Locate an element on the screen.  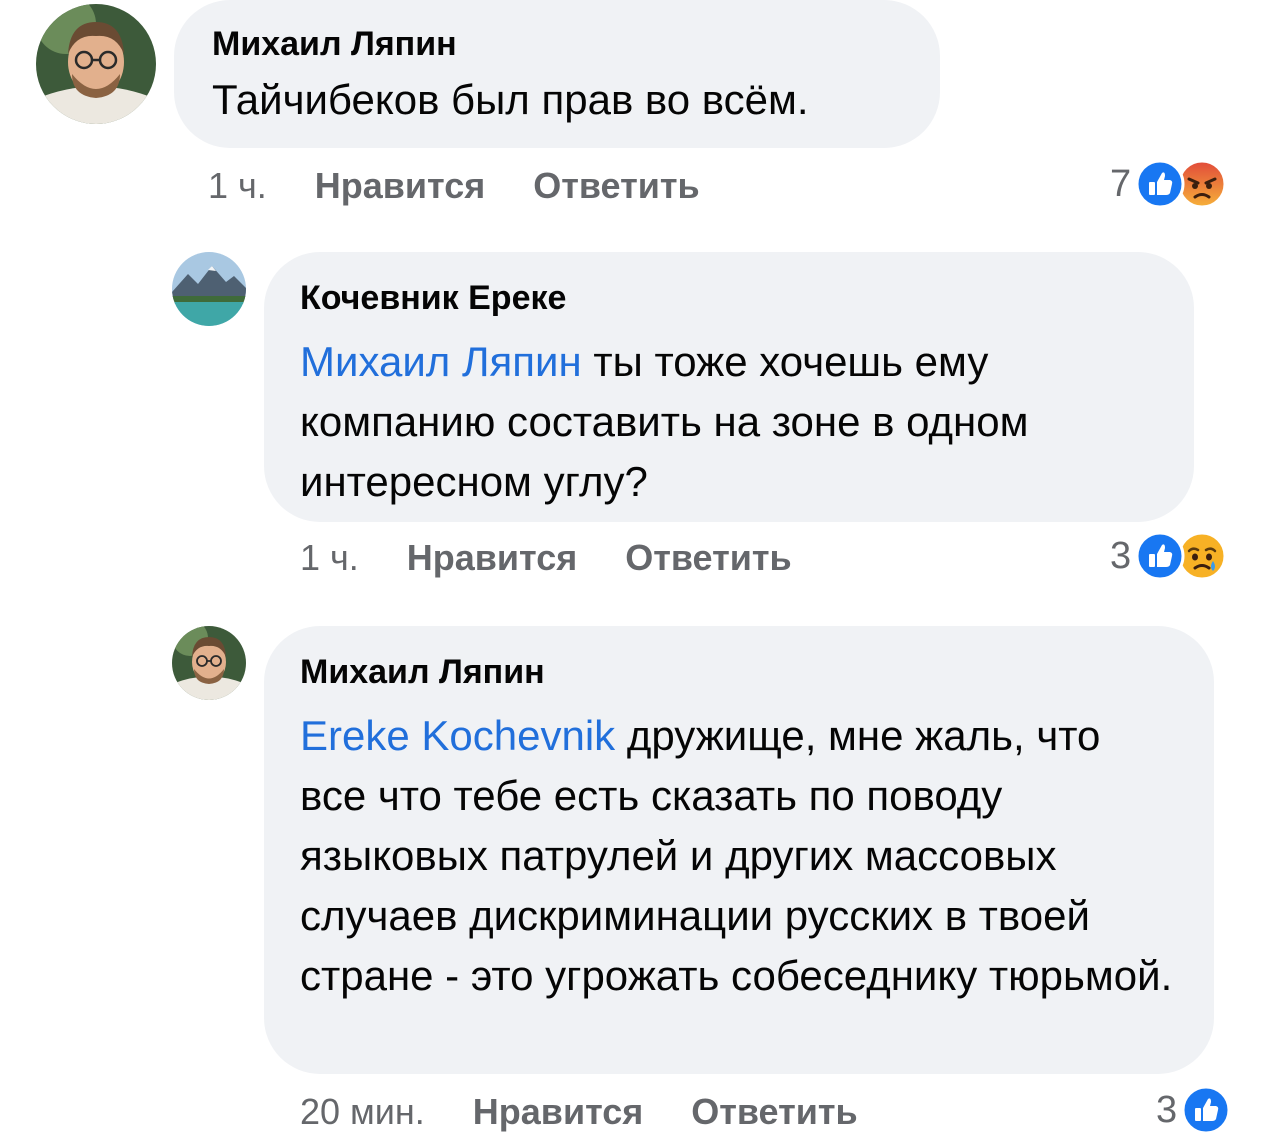
comment-actions: 20 мин. Нравится Ответить is located at coordinates (579, 1112).